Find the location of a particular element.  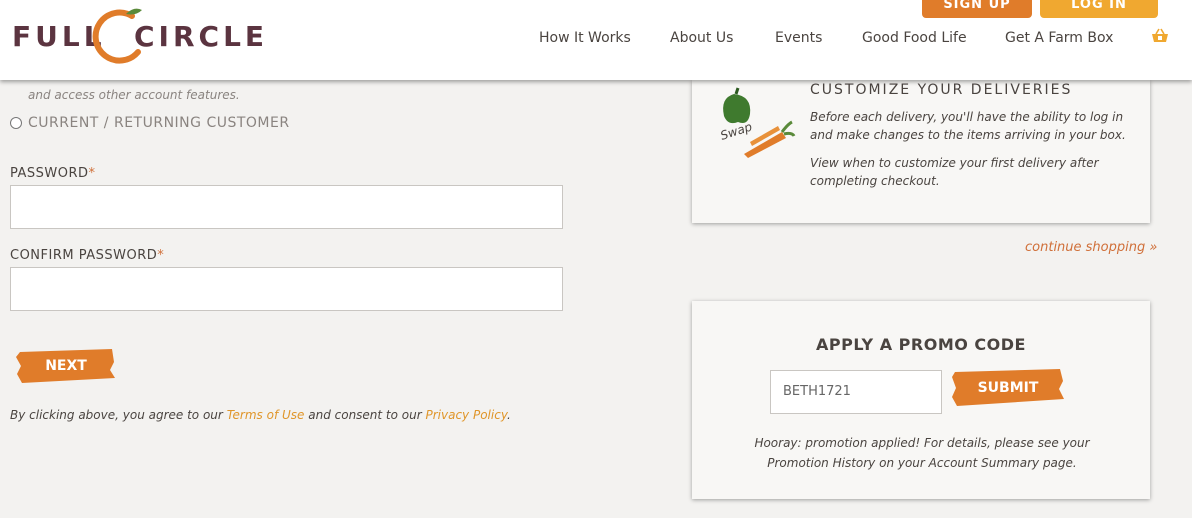

nav-about-us: About Us is located at coordinates (701, 38).